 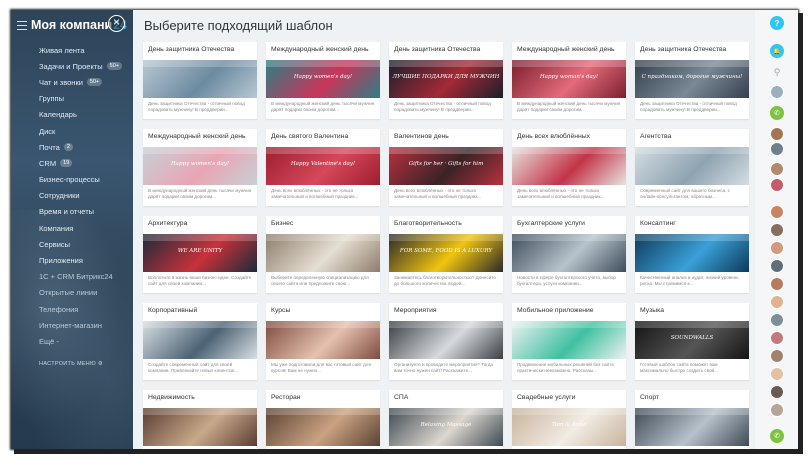 What do you see at coordinates (72, 147) in the screenshot?
I see `sidebar-item: Почта 2` at bounding box center [72, 147].